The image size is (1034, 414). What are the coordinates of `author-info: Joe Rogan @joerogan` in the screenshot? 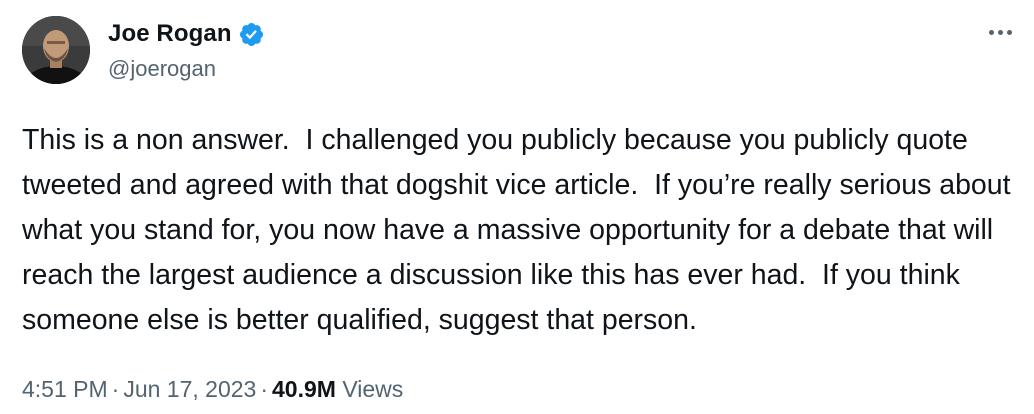 It's located at (186, 50).